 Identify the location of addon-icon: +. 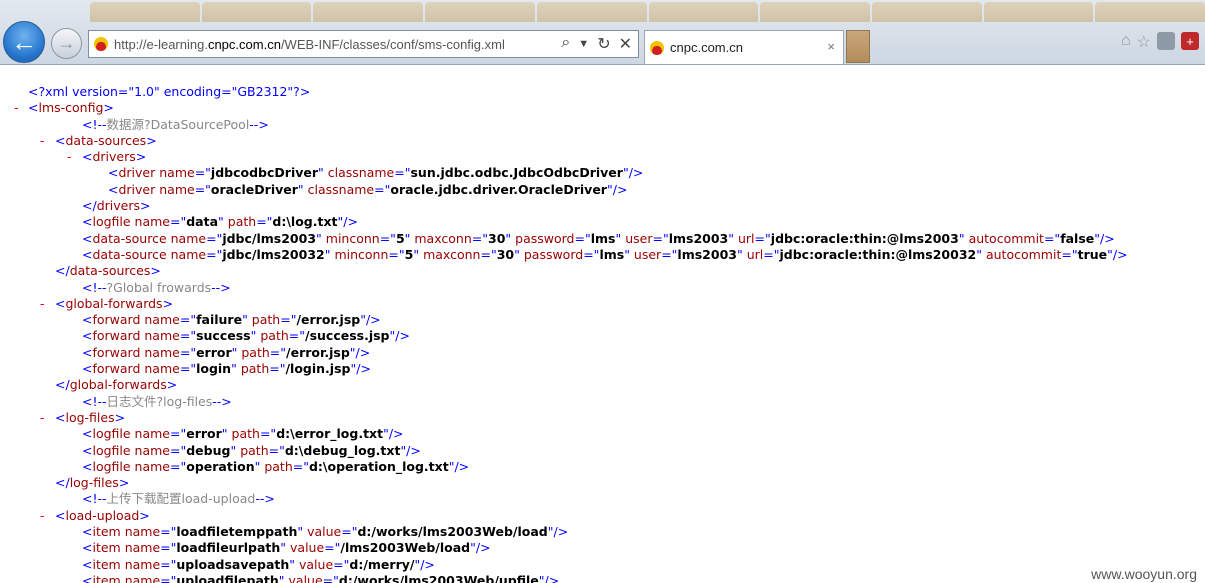
(1190, 41).